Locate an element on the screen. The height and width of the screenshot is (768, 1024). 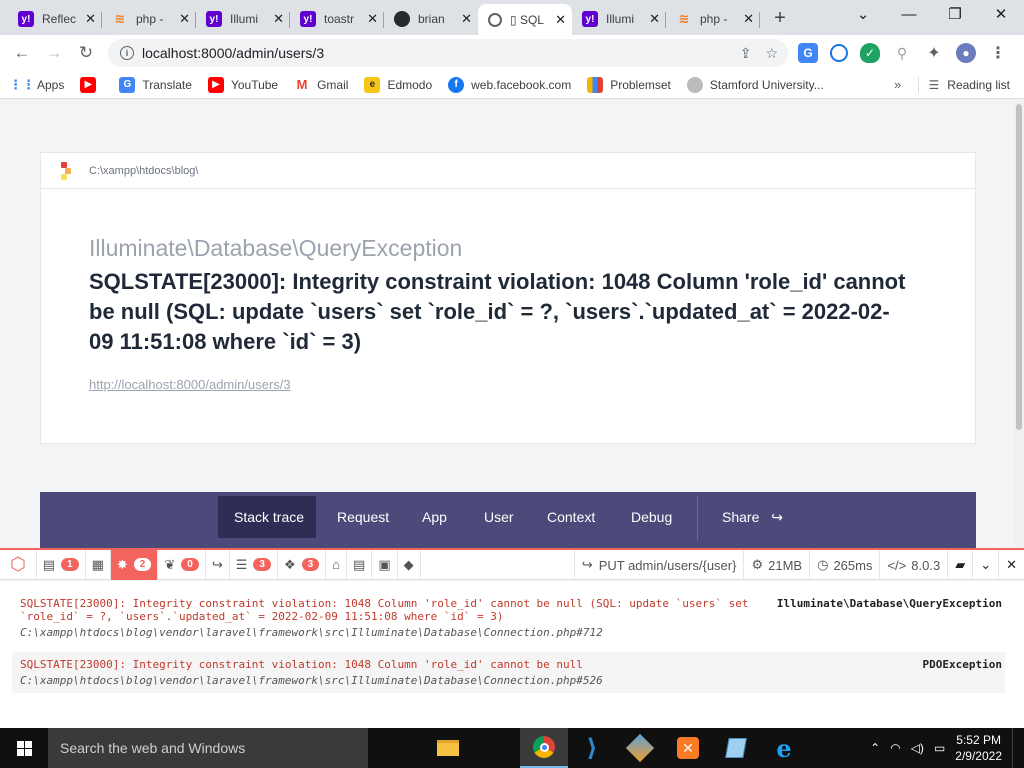
debugbar-mail-tab: ⌂ is located at coordinates (337, 564).